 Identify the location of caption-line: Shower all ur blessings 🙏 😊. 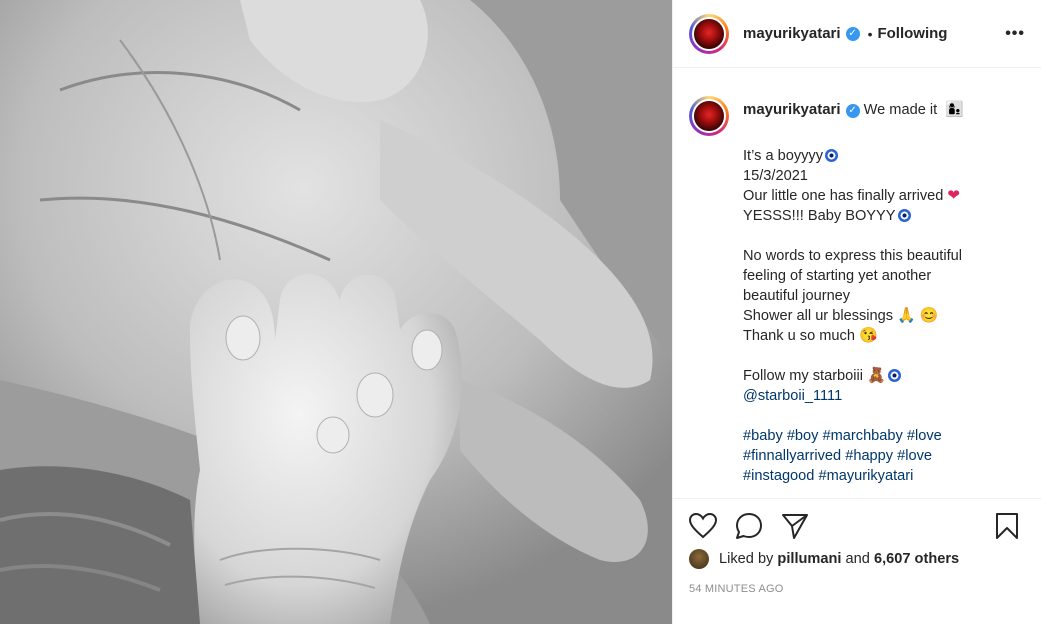
(853, 316).